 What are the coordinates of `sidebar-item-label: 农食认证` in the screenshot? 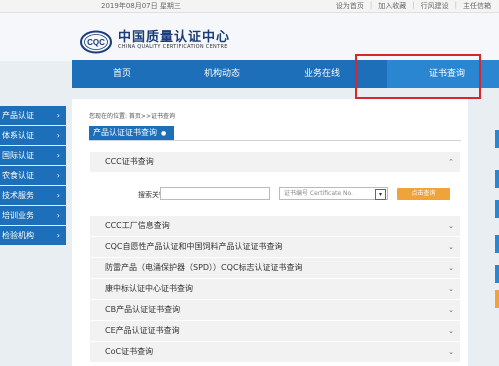 It's located at (18, 175).